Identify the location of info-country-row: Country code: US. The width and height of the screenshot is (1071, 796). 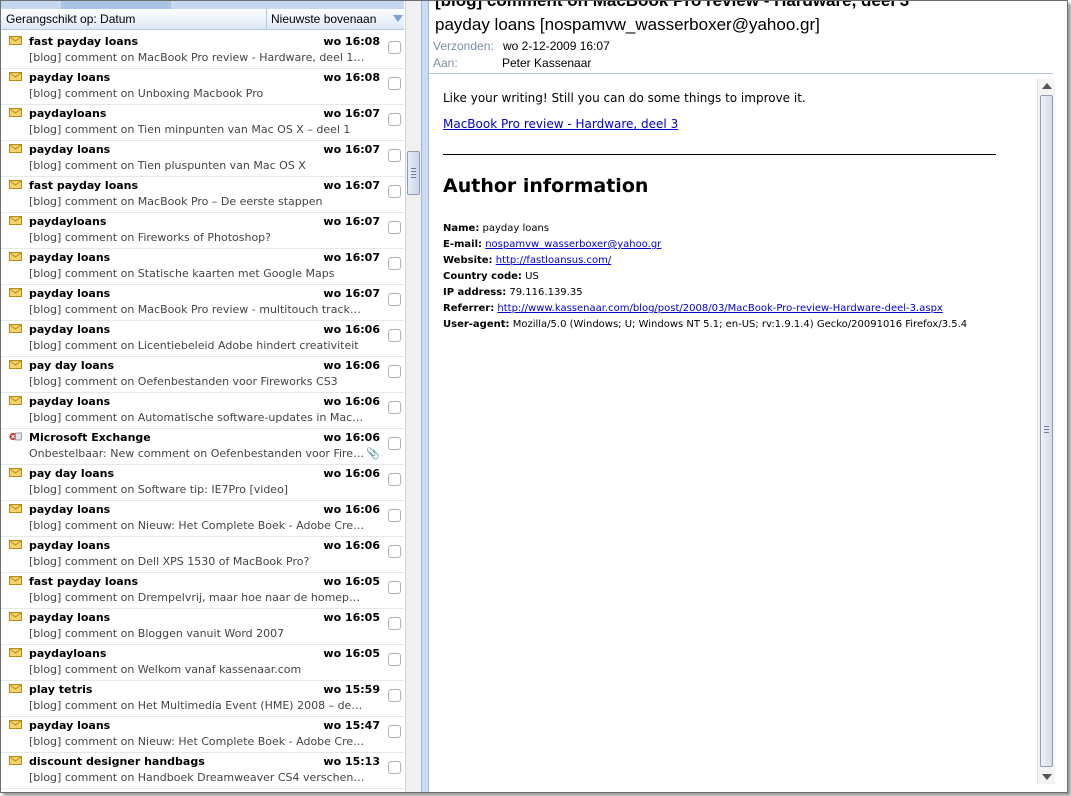
(705, 277).